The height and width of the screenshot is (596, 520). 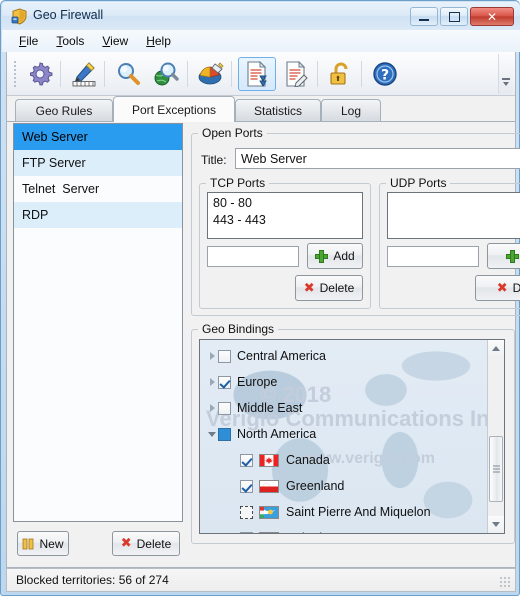 I want to click on canada-flag-icon, so click(x=269, y=460).